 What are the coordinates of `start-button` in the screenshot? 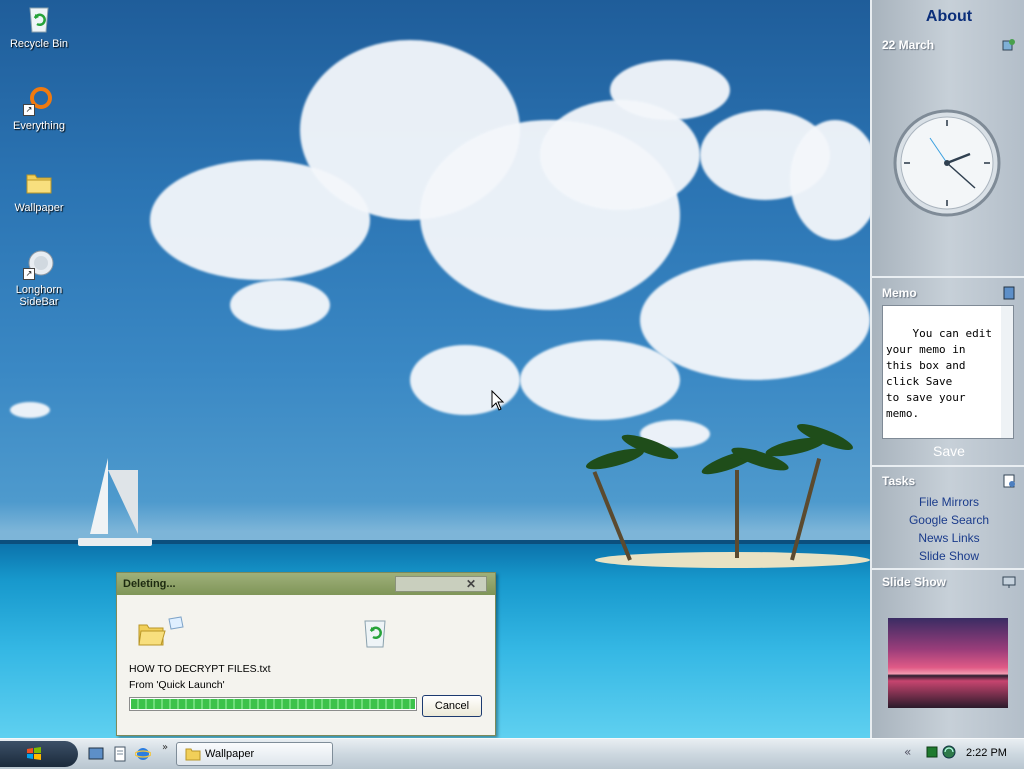 It's located at (39, 754).